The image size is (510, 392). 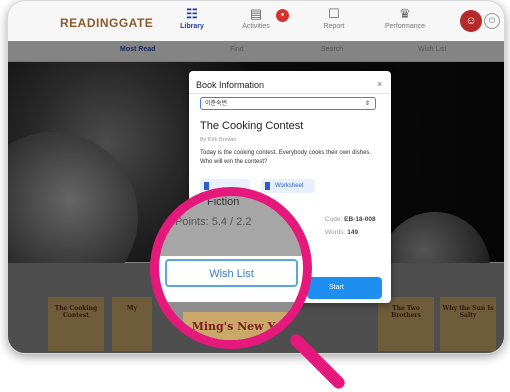 I want to click on notification-badge: ●, so click(x=282, y=15).